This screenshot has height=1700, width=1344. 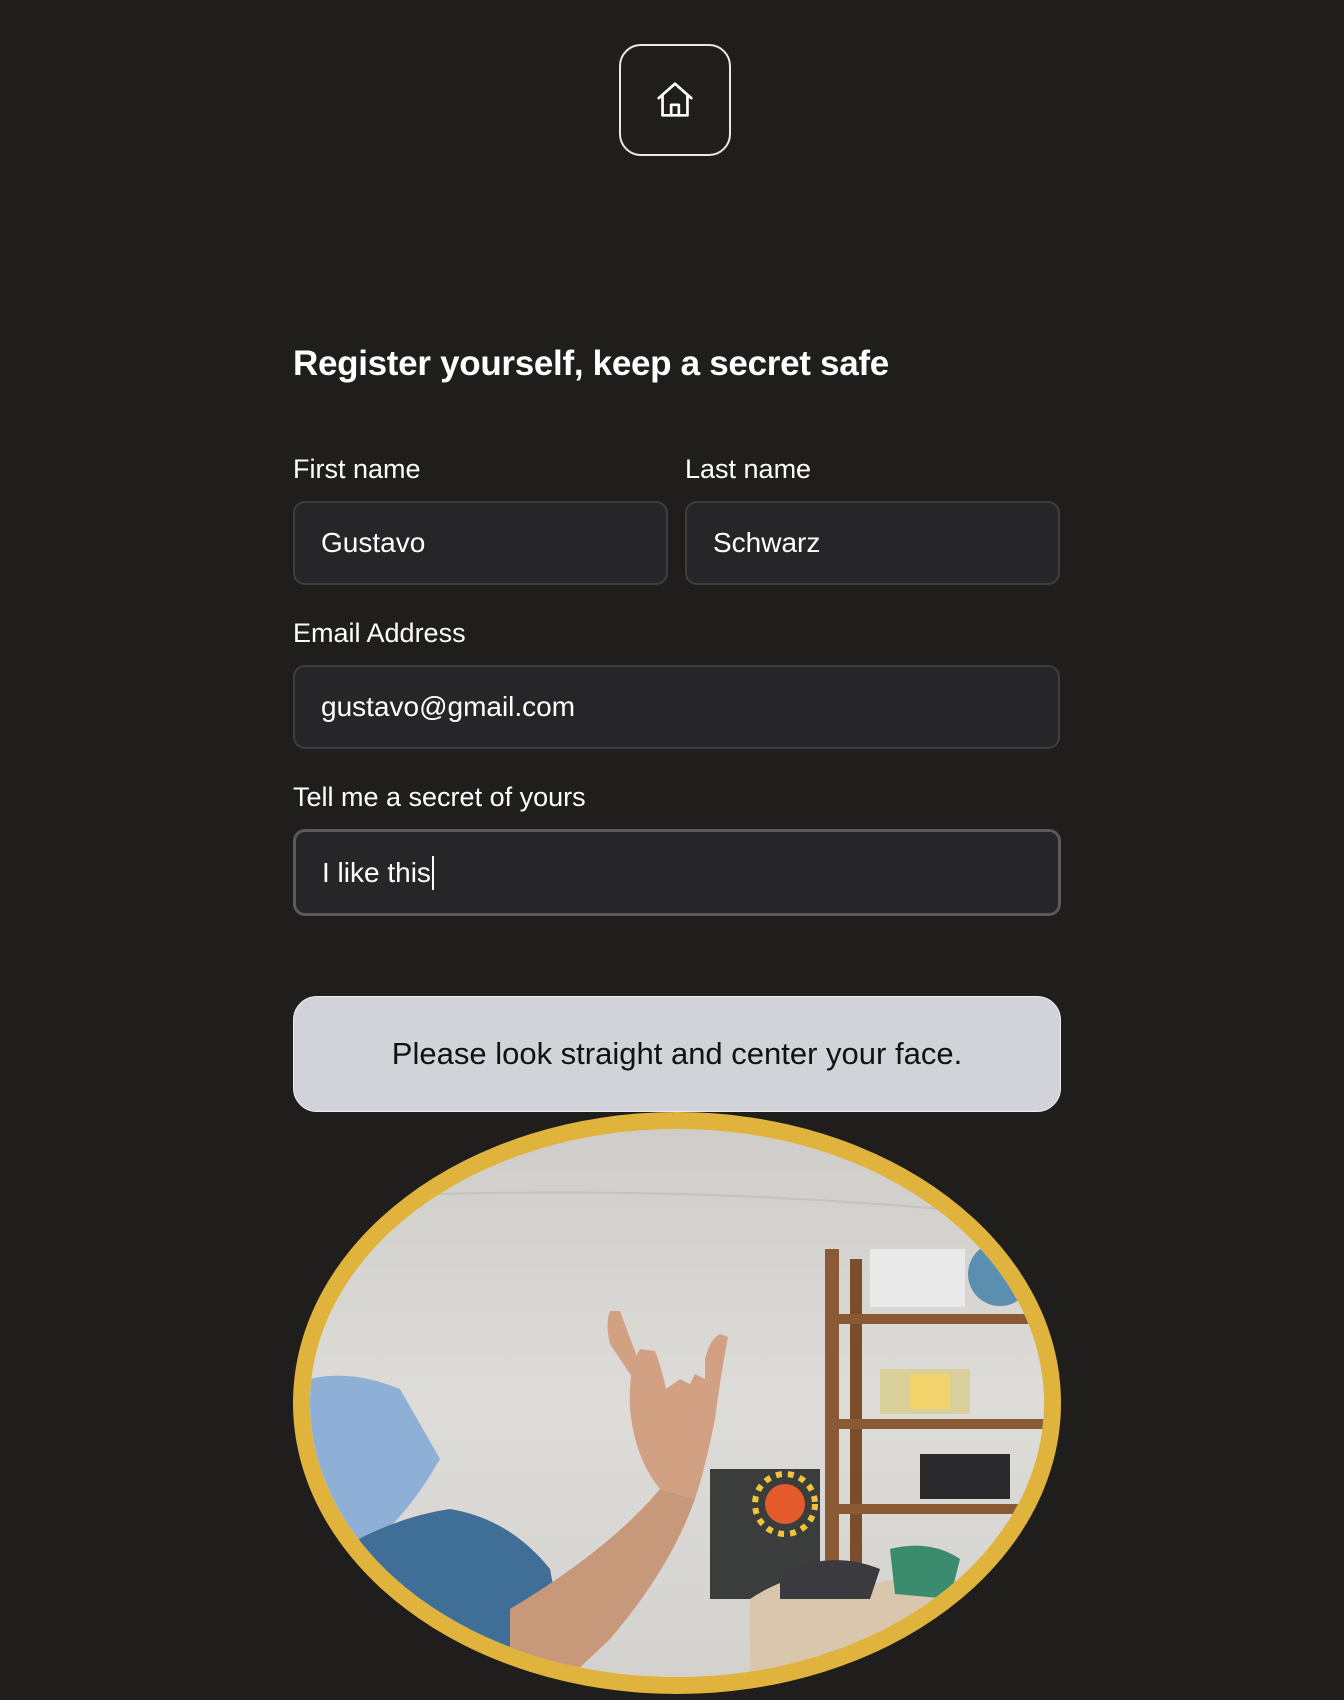 I want to click on secret-group: Tell me a secret of yours I like this, so click(x=677, y=848).